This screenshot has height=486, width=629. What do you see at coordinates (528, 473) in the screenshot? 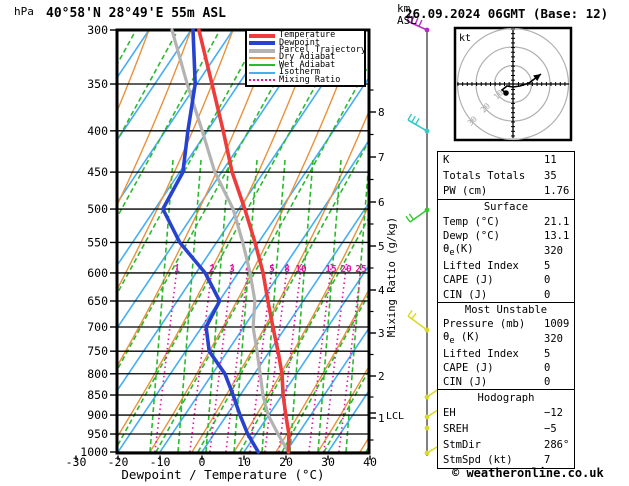
I see `credit-watermark: © weatheronline.co.uk` at bounding box center [528, 473].